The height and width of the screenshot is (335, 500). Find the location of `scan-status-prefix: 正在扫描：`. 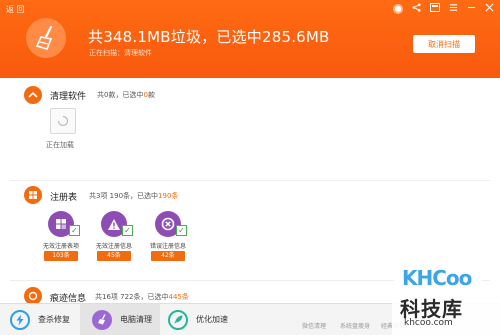

scan-status-prefix: 正在扫描： is located at coordinates (106, 53).